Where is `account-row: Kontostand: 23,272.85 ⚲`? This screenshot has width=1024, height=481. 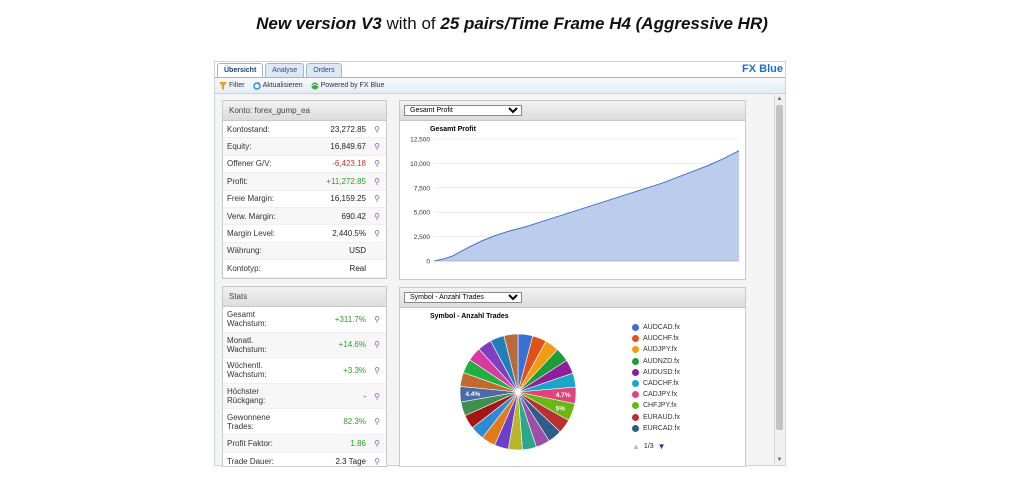
account-row: Kontostand: 23,272.85 ⚲ is located at coordinates (304, 130).